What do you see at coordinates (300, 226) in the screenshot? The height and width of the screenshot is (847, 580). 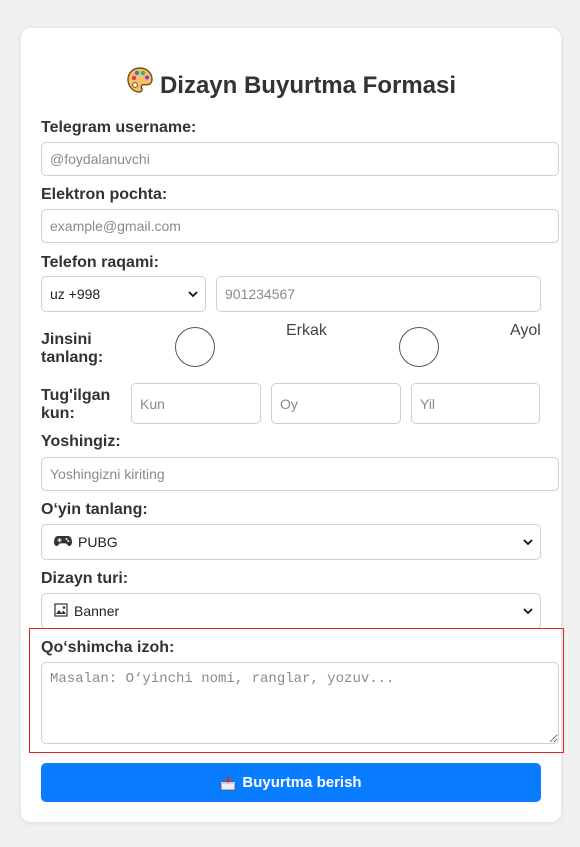 I see `email-input` at bounding box center [300, 226].